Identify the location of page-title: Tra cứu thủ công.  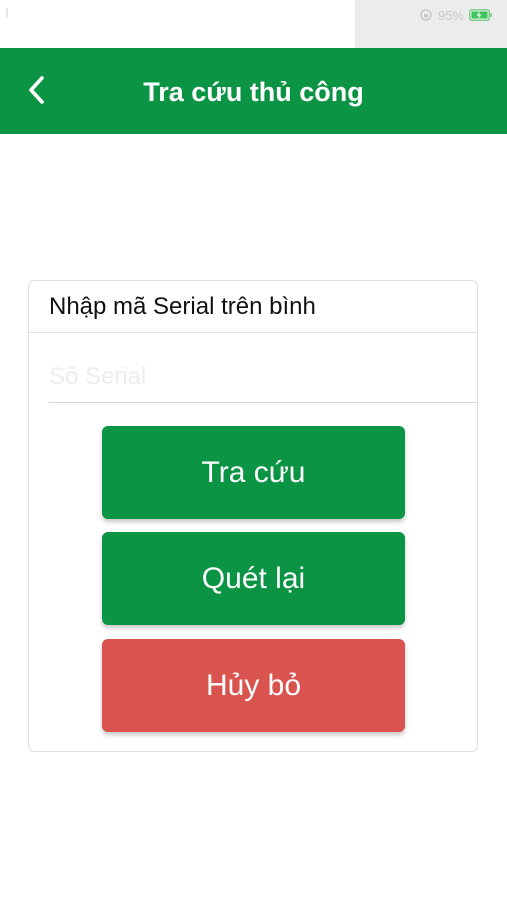
(253, 92).